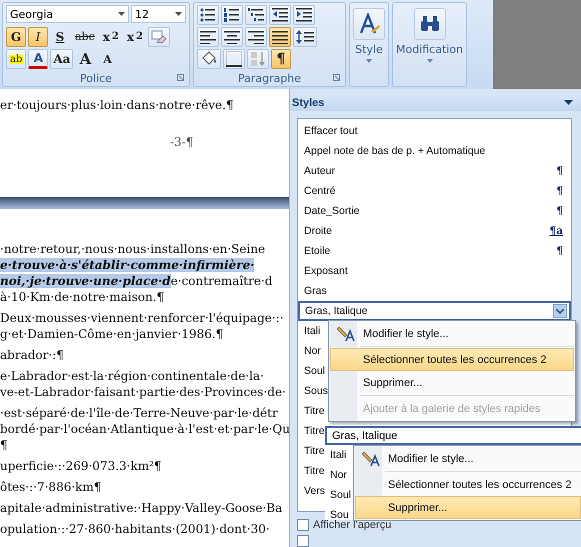 The image size is (581, 547). Describe the element at coordinates (453, 435) in the screenshot. I see `style-item: Gras, Italique` at that location.